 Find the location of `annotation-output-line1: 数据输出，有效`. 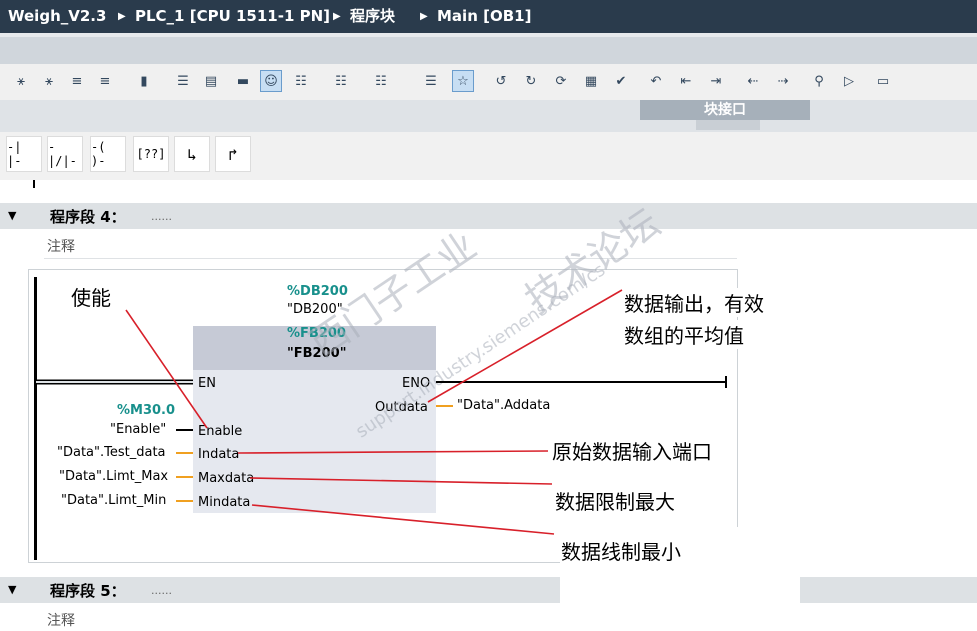

annotation-output-line1: 数据输出，有效 is located at coordinates (694, 302).